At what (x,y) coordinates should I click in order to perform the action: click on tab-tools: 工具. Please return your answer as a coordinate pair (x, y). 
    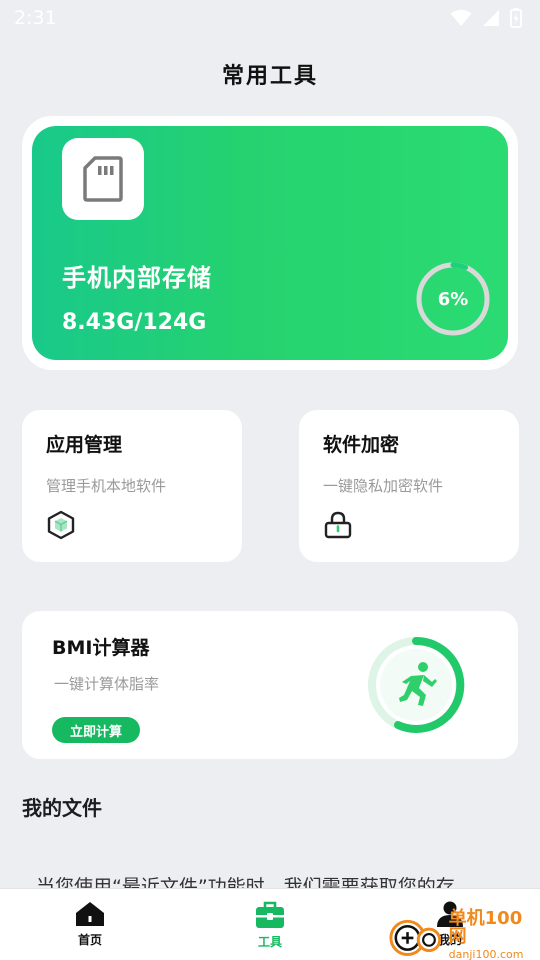
    Looking at the image, I should click on (270, 925).